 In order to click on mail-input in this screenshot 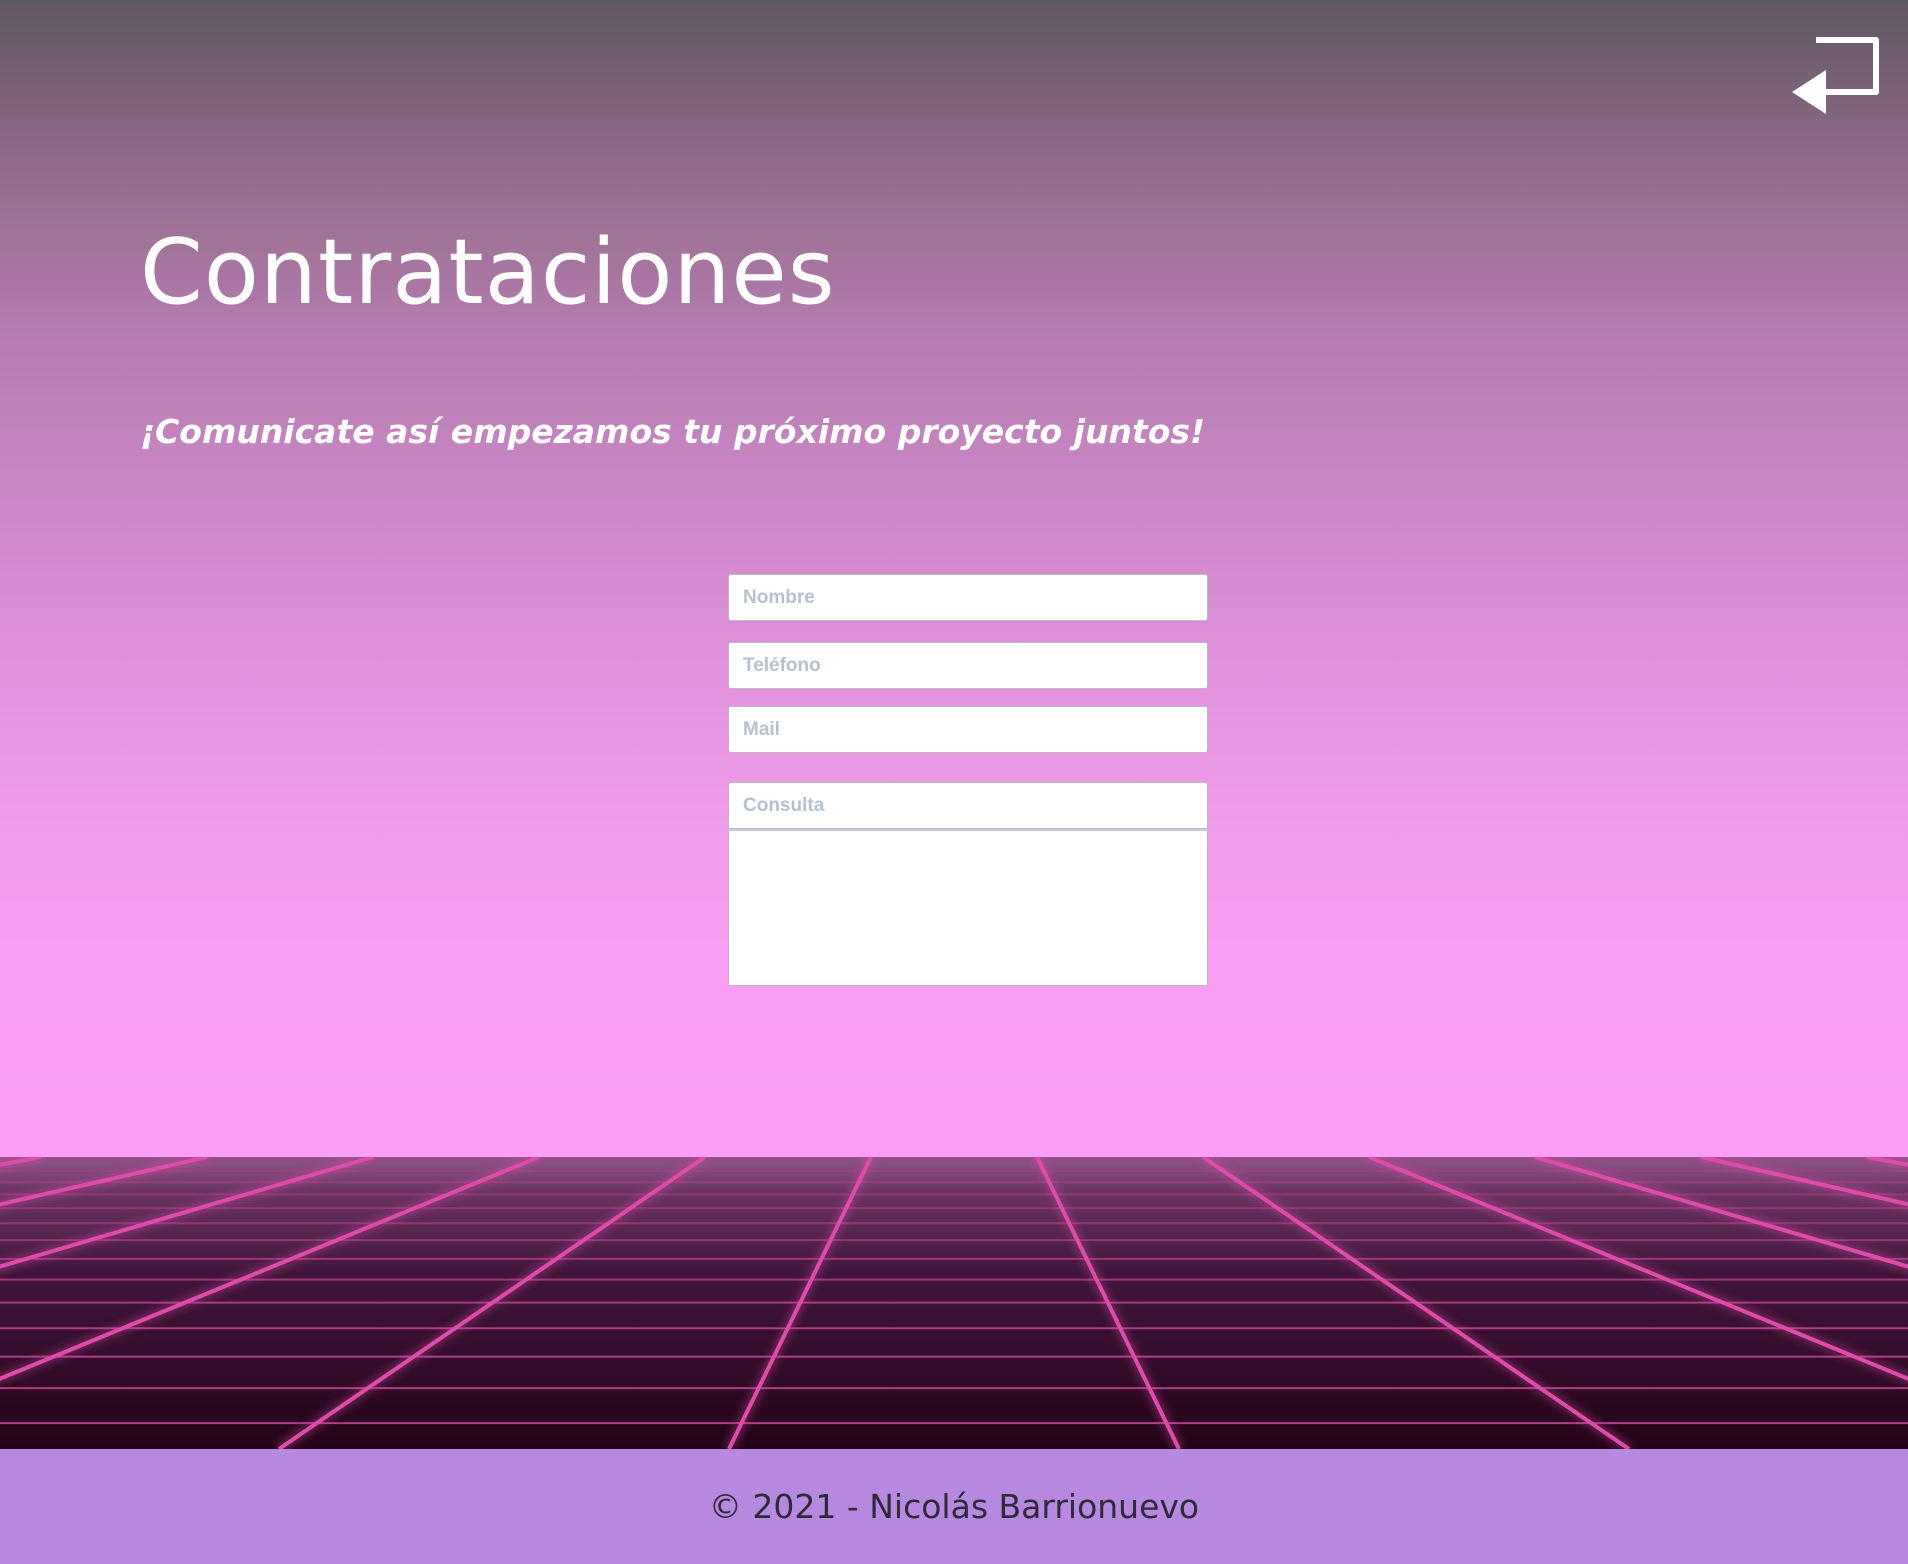, I will do `click(968, 729)`.